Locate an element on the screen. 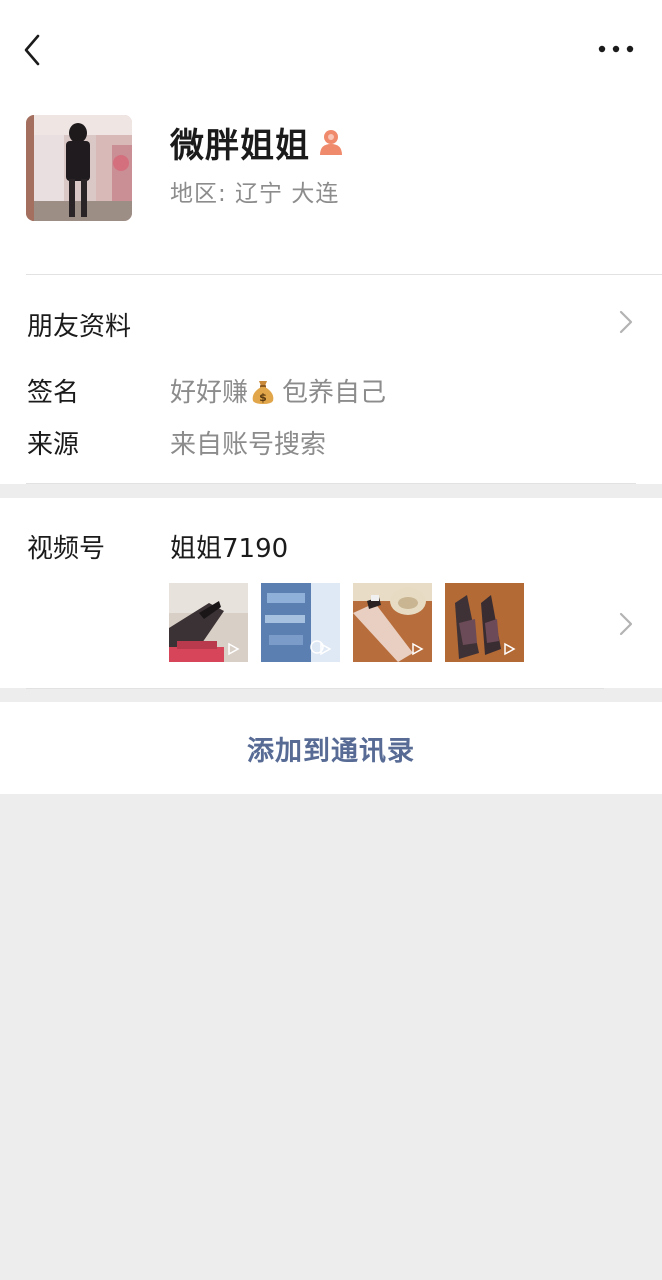 Image resolution: width=662 pixels, height=1280 pixels. signature-text-after: 包养自己 is located at coordinates (334, 393).